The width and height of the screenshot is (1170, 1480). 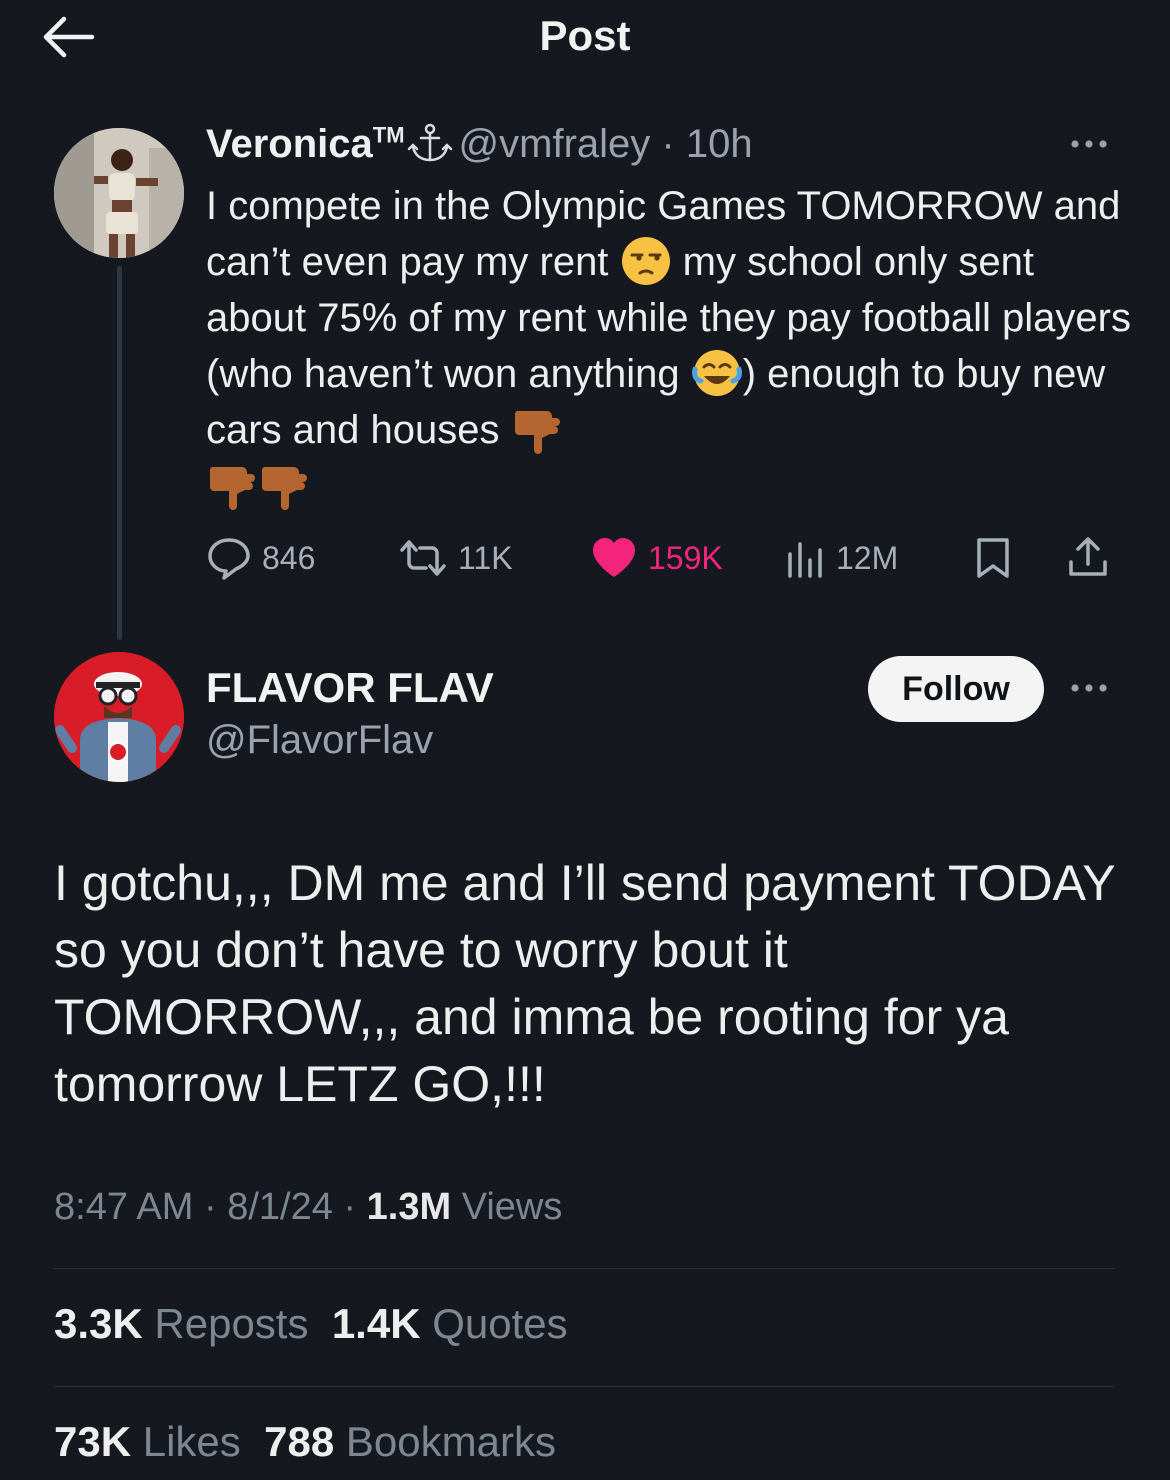 I want to click on views-count: 12M, so click(x=867, y=557).